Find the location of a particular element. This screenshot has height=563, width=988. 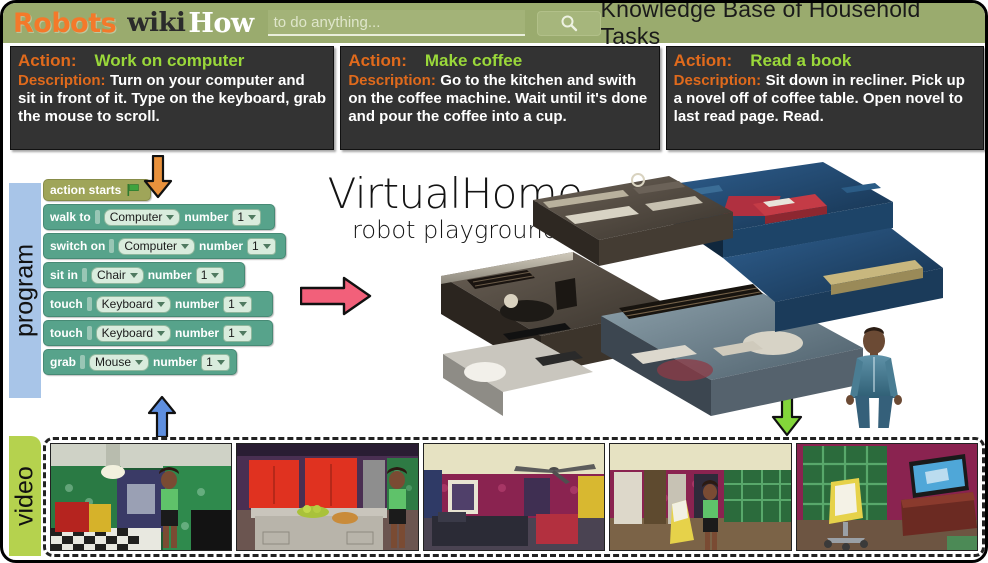

video-frame-bedroom-ceiling-fan is located at coordinates (514, 497).